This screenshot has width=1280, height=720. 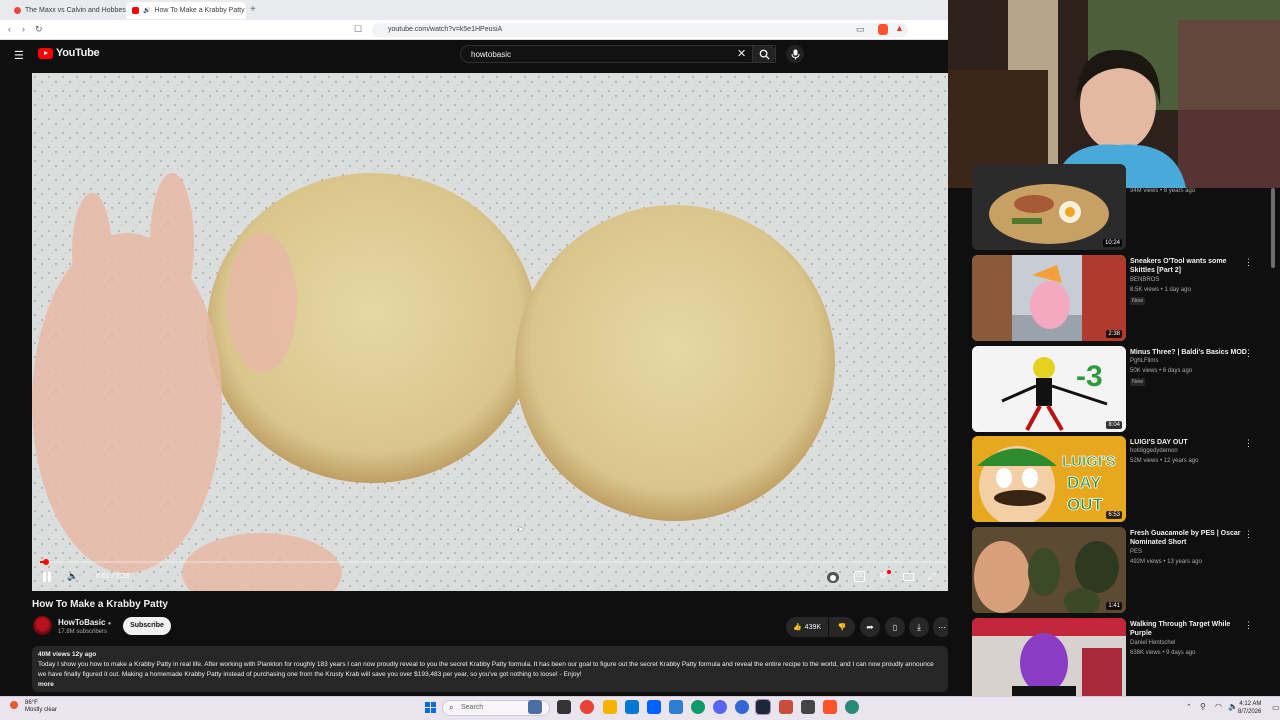 What do you see at coordinates (860, 576) in the screenshot?
I see `captions-icon: CC` at bounding box center [860, 576].